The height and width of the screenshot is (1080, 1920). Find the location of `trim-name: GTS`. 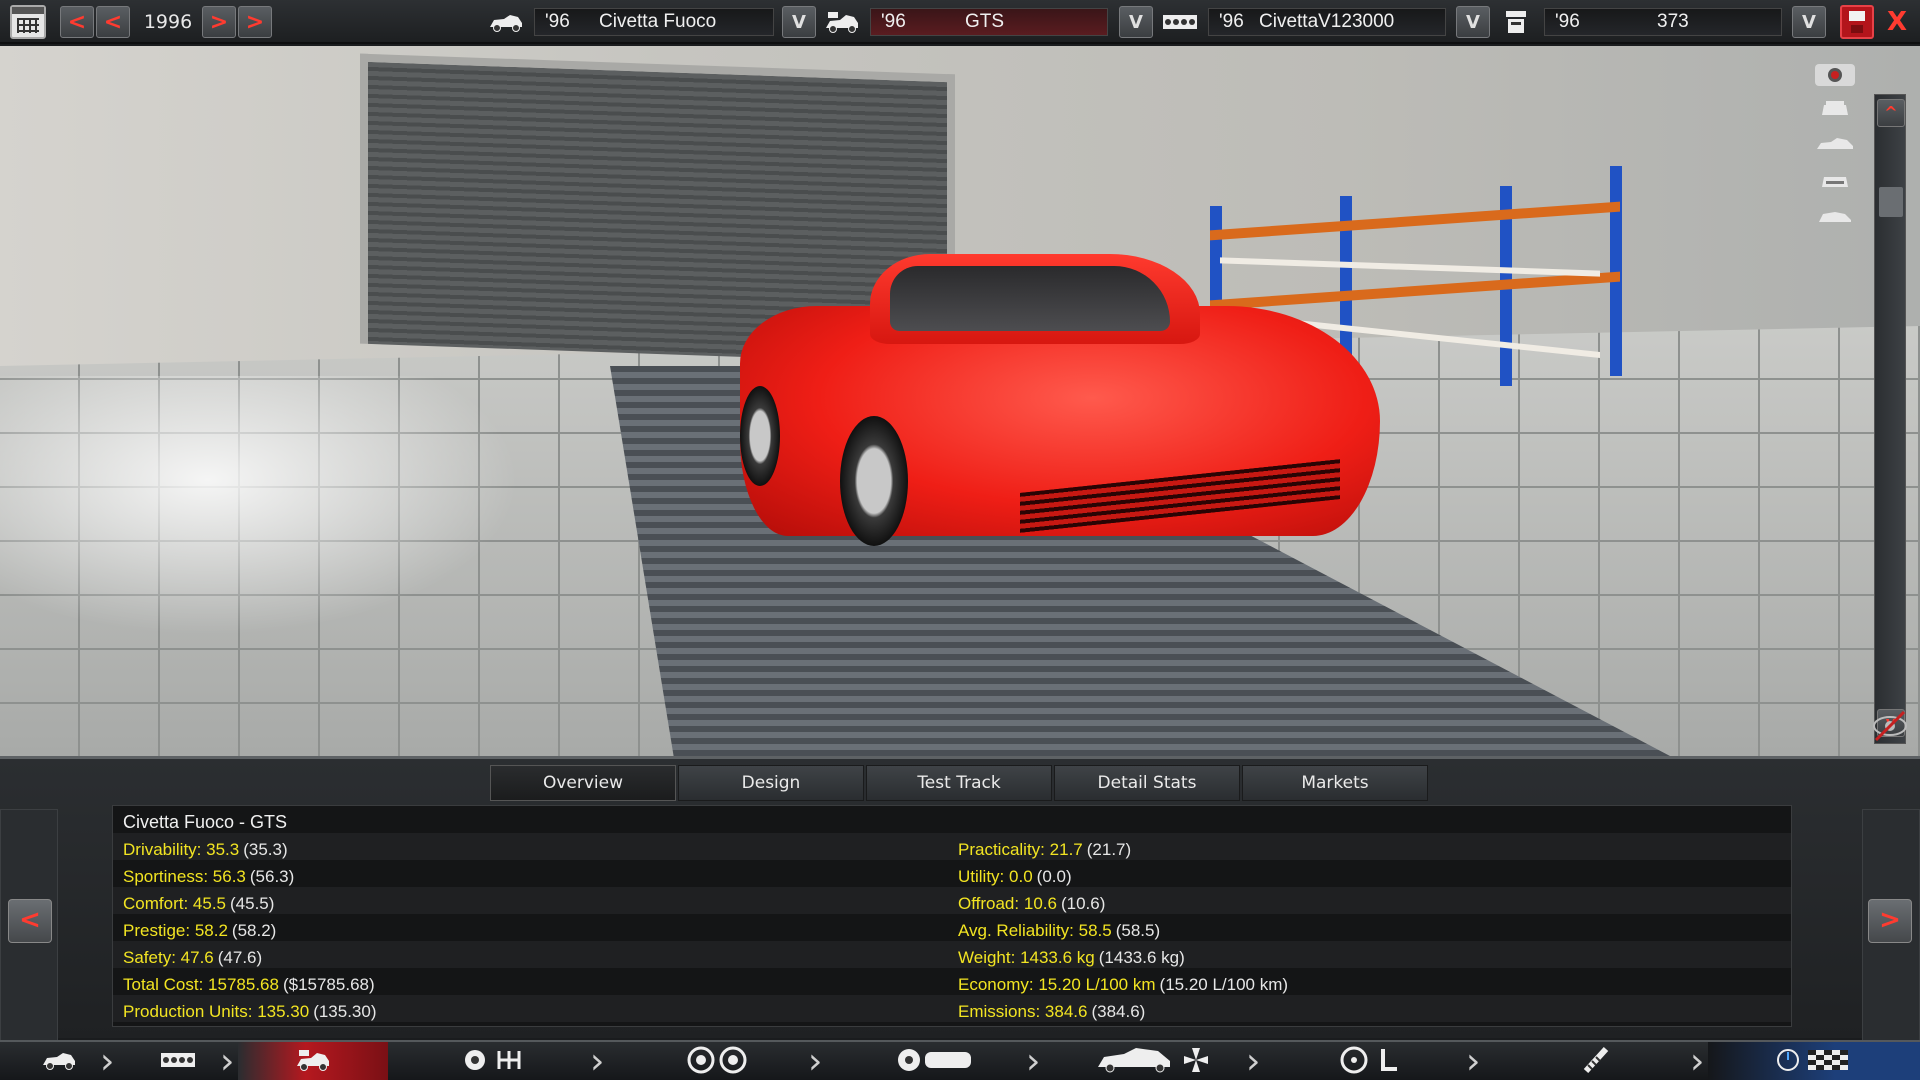

trim-name: GTS is located at coordinates (985, 21).